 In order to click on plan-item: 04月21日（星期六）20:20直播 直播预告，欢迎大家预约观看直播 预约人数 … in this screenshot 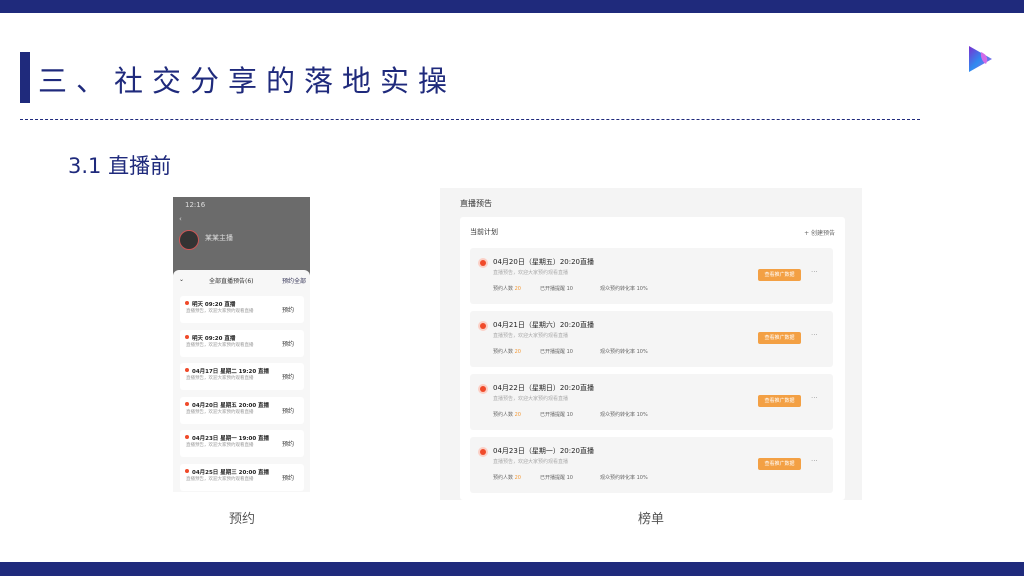, I will do `click(651, 339)`.